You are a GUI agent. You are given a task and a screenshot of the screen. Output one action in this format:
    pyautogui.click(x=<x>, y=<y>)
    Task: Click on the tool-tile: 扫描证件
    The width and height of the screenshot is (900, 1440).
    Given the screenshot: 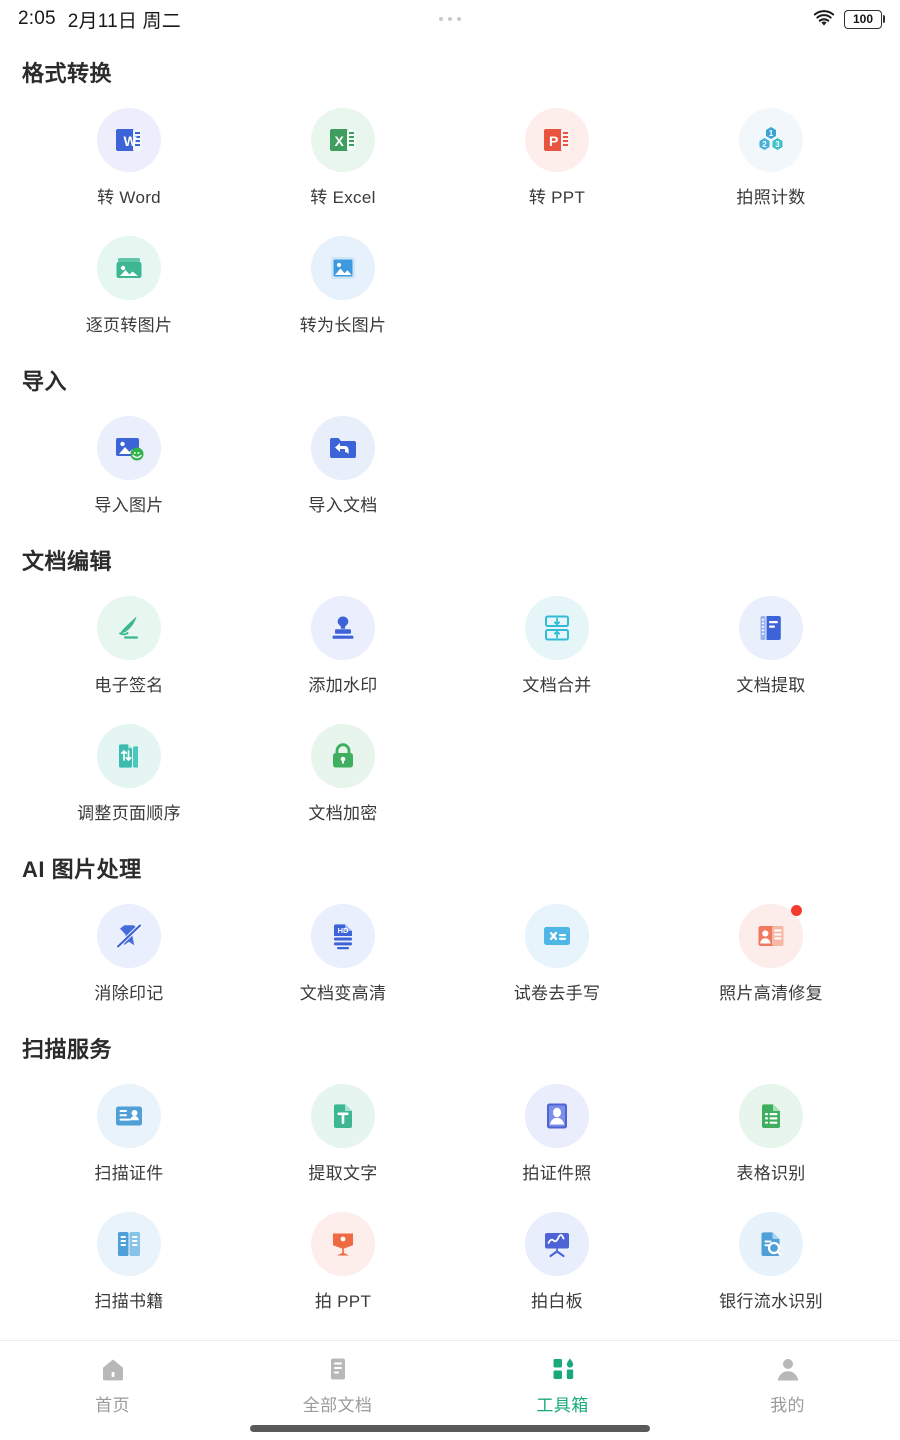 What is the action you would take?
    pyautogui.click(x=129, y=1130)
    